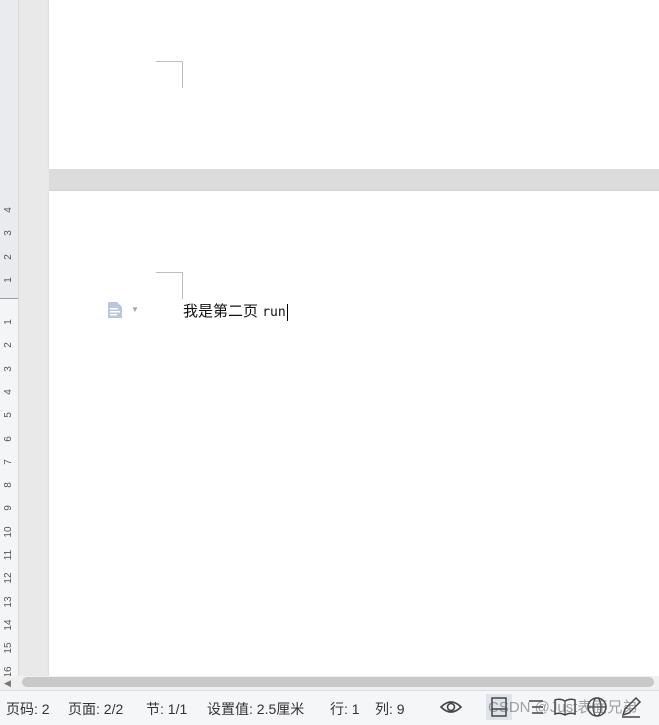 The height and width of the screenshot is (725, 659). Describe the element at coordinates (135, 309) in the screenshot. I see `chevron-down-icon: ▼` at that location.